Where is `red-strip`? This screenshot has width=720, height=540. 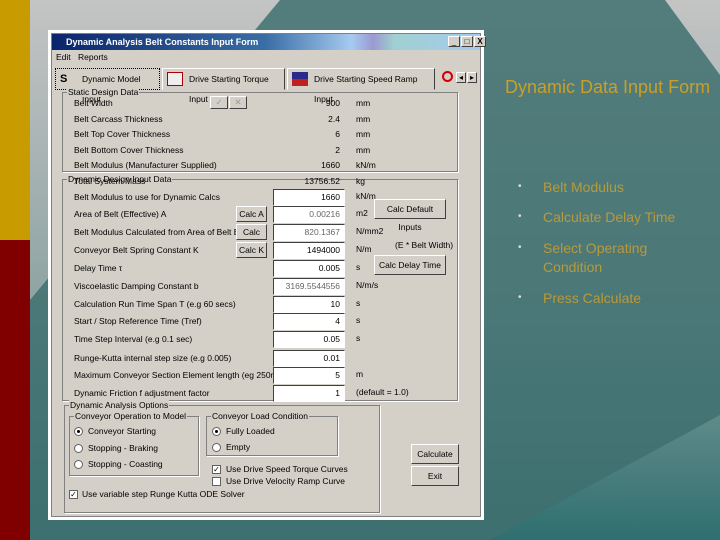
red-strip is located at coordinates (15, 390).